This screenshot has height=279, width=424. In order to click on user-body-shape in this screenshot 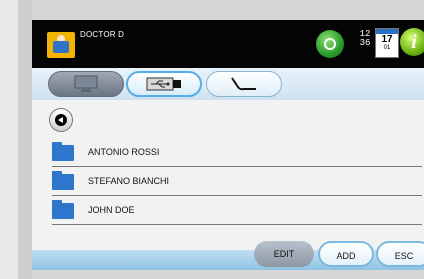, I will do `click(61, 47)`.